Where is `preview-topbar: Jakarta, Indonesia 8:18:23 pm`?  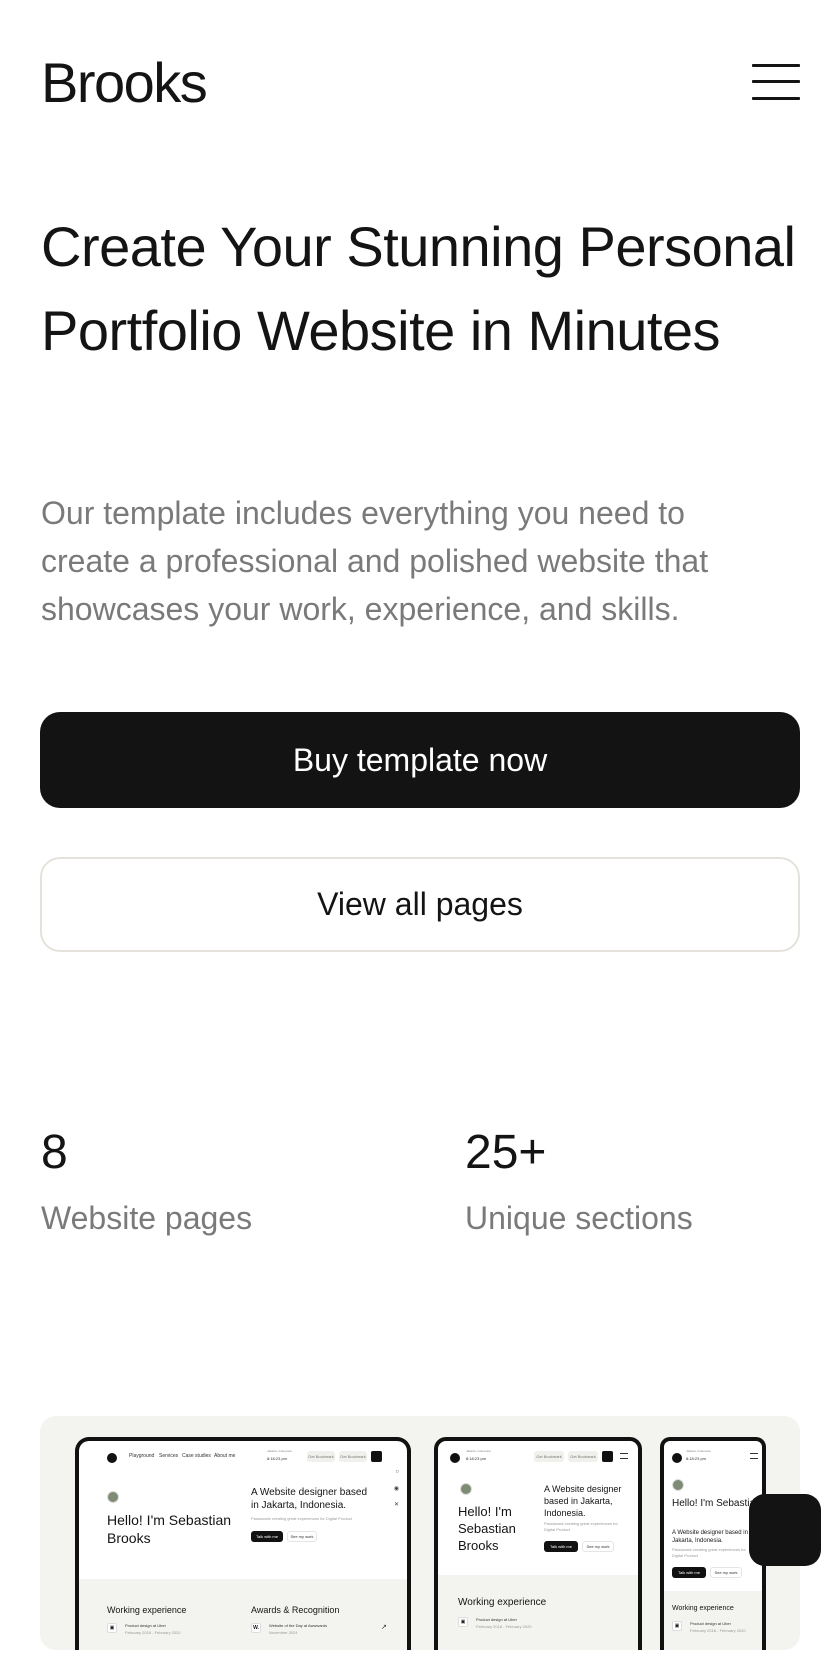
preview-topbar: Jakarta, Indonesia 8:18:23 pm is located at coordinates (713, 1458).